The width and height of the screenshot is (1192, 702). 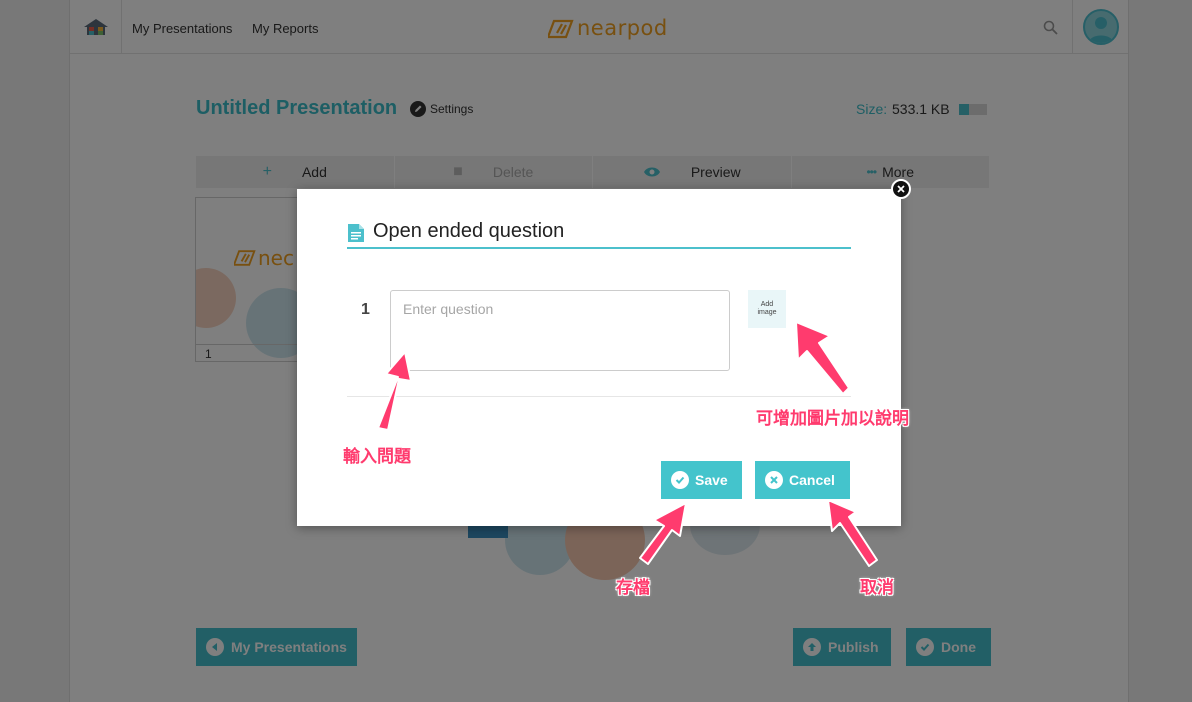 I want to click on arrow-to-add-image, so click(x=822, y=358).